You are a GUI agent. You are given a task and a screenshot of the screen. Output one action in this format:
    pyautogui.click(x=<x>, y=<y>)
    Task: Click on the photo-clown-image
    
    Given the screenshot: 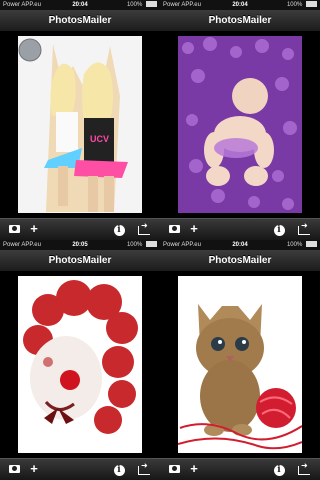 What is the action you would take?
    pyautogui.click(x=80, y=364)
    